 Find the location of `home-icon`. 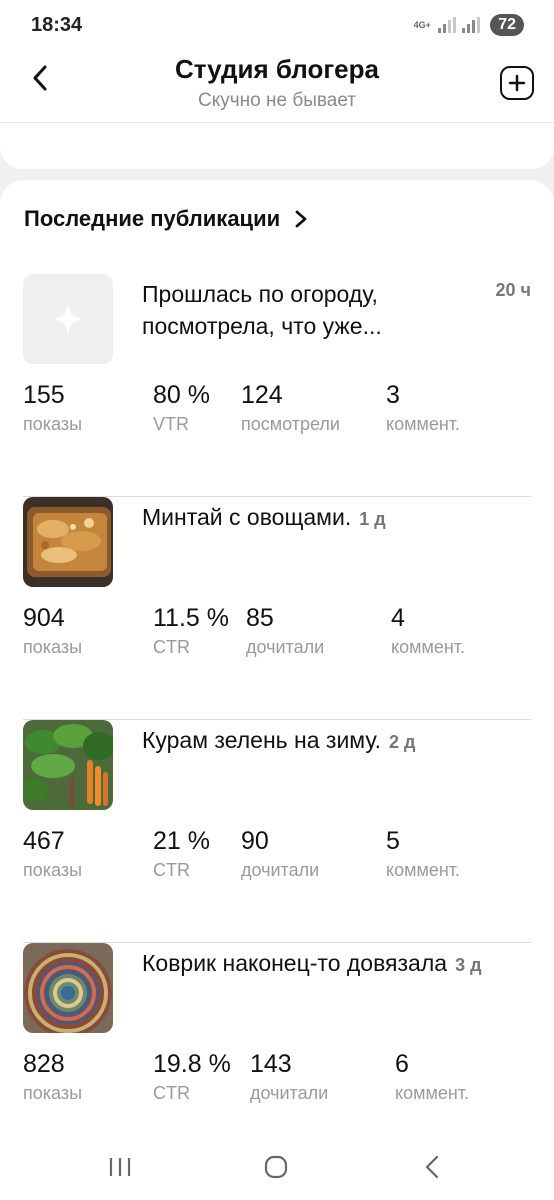

home-icon is located at coordinates (276, 1167).